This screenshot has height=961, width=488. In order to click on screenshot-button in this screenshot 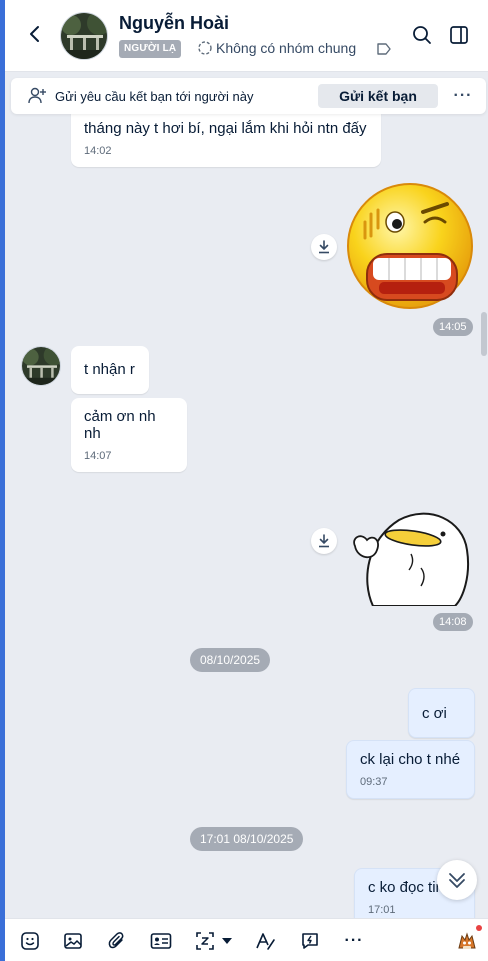, I will do `click(205, 941)`.